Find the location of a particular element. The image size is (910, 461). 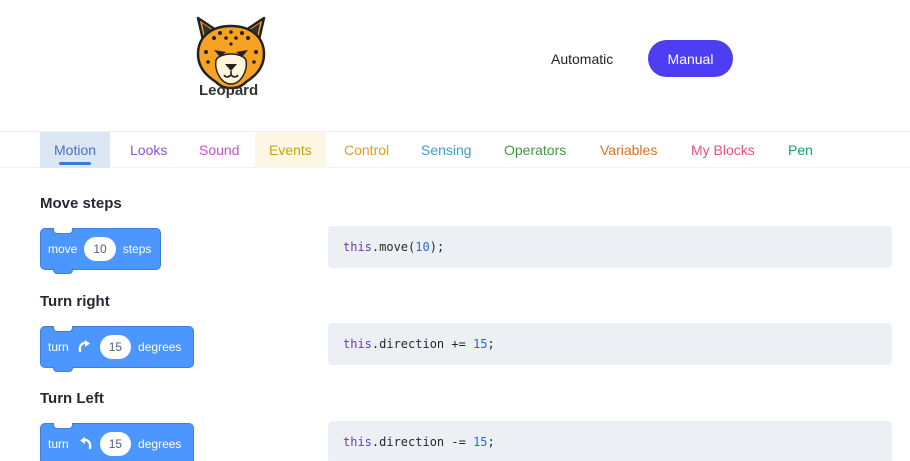

move-steps-block: move 10 steps is located at coordinates (100, 251).